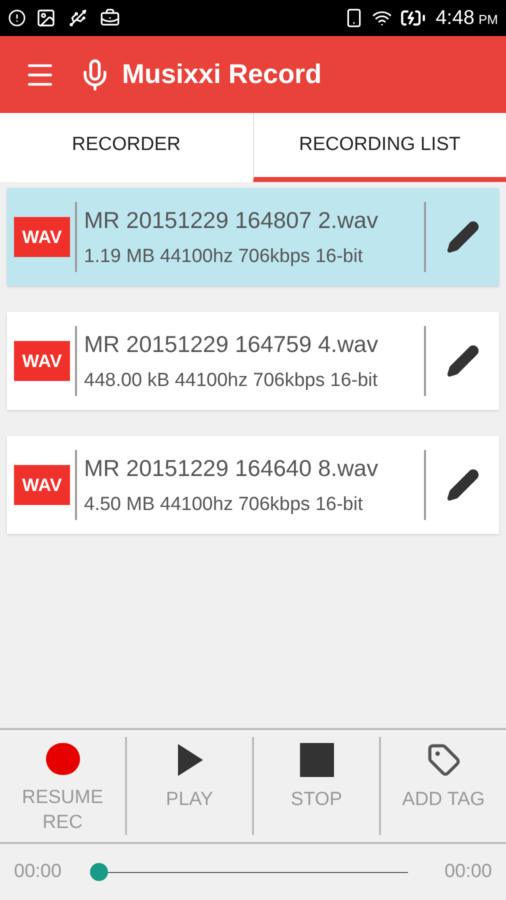  I want to click on seek-slider, so click(249, 872).